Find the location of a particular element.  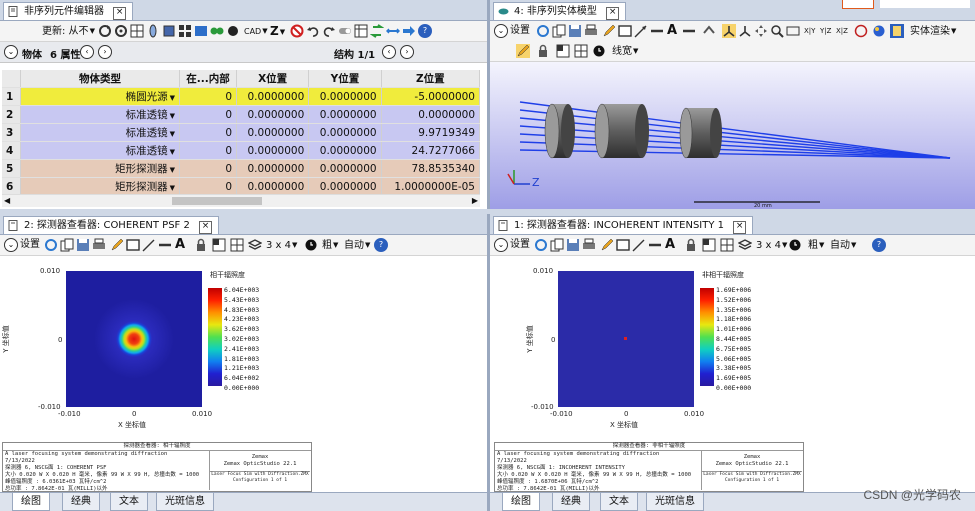

z-cell: 24.7277066 is located at coordinates (431, 150).